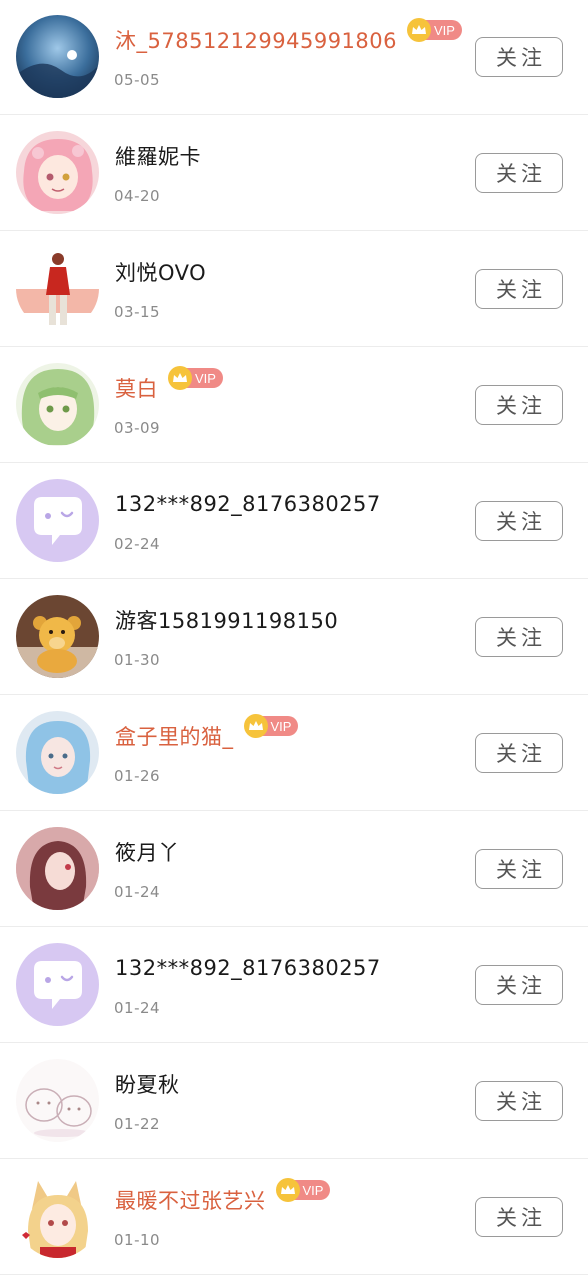 The height and width of the screenshot is (1280, 588). Describe the element at coordinates (294, 173) in the screenshot. I see `user-row: 維羅妮卡 04-20 关注` at that location.